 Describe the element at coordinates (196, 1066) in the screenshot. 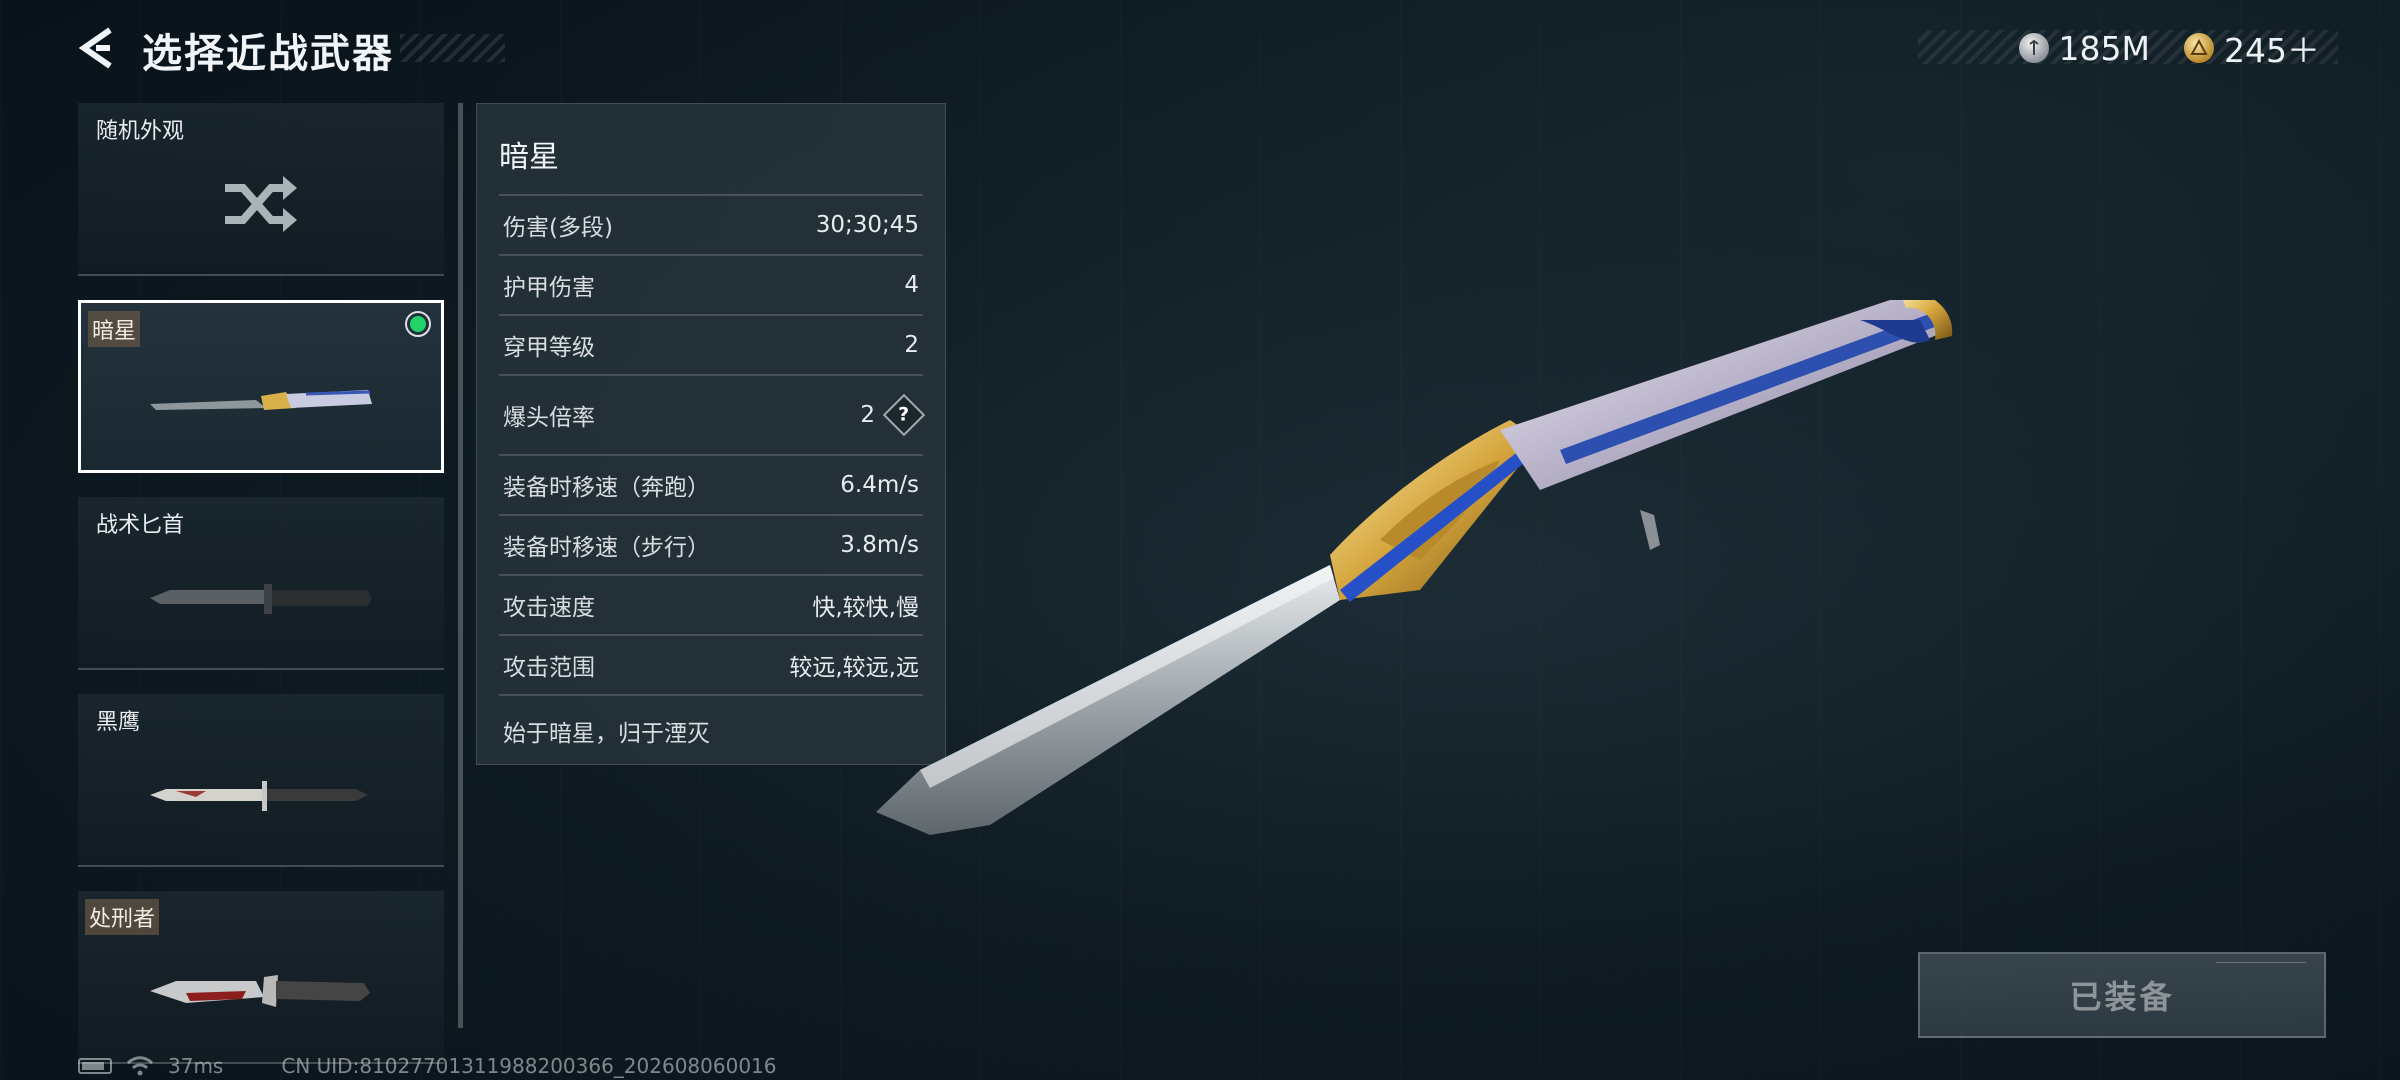

I see `ping-value: 37ms` at that location.